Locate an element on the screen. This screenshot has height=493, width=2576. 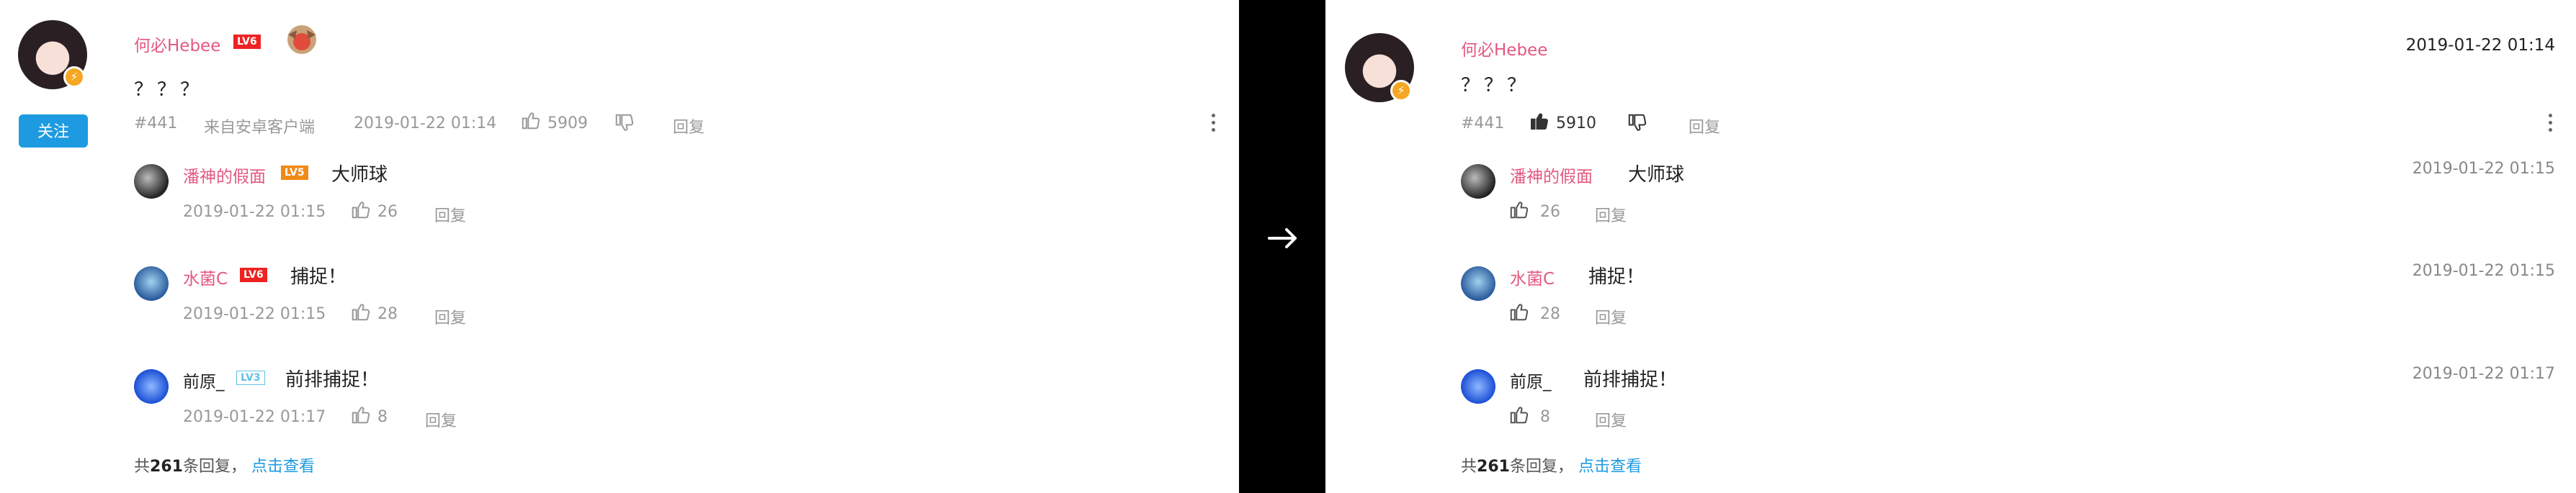
like-count: 5909 is located at coordinates (567, 123).